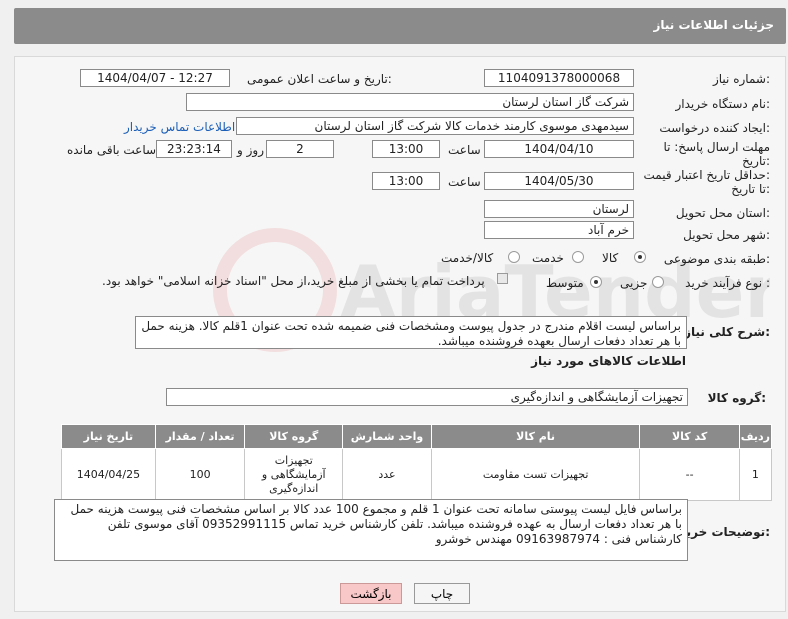 The height and width of the screenshot is (619, 788). What do you see at coordinates (716, 147) in the screenshot?
I see `reply-deadline-label: مهلت ارسال پاسخ: تا` at bounding box center [716, 147].